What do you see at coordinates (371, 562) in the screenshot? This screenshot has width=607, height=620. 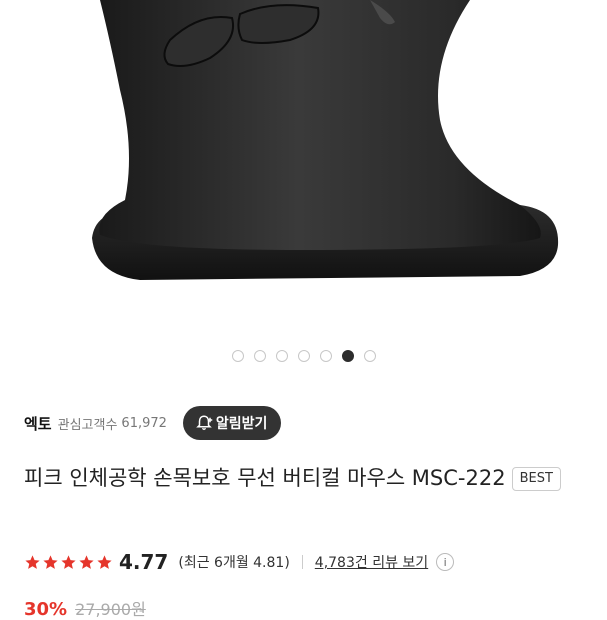 I see `reviews-link: 4,783건 리뷰 보기` at bounding box center [371, 562].